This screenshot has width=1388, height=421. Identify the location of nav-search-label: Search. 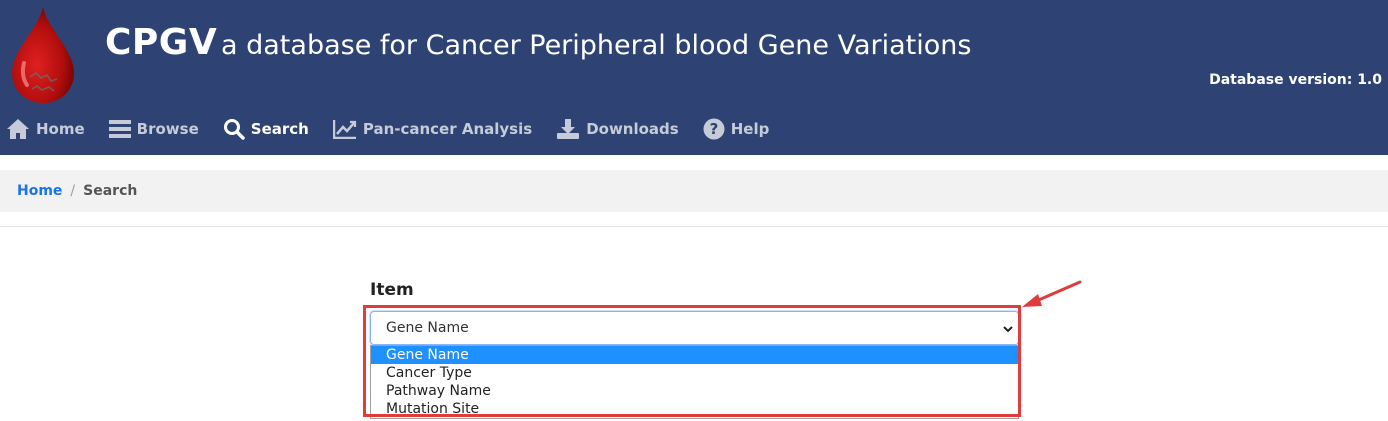
(279, 129).